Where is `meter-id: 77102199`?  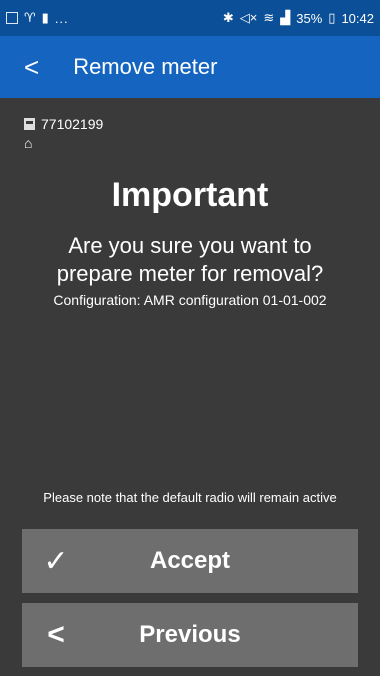 meter-id: 77102199 is located at coordinates (72, 124).